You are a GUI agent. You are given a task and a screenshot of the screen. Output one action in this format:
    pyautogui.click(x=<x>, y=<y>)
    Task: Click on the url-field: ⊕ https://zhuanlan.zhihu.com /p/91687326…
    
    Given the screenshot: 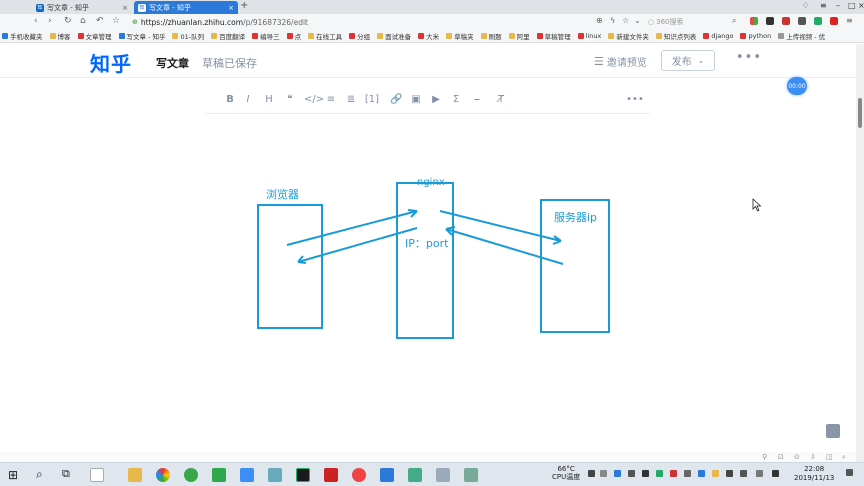 What is the action you would take?
    pyautogui.click(x=366, y=22)
    